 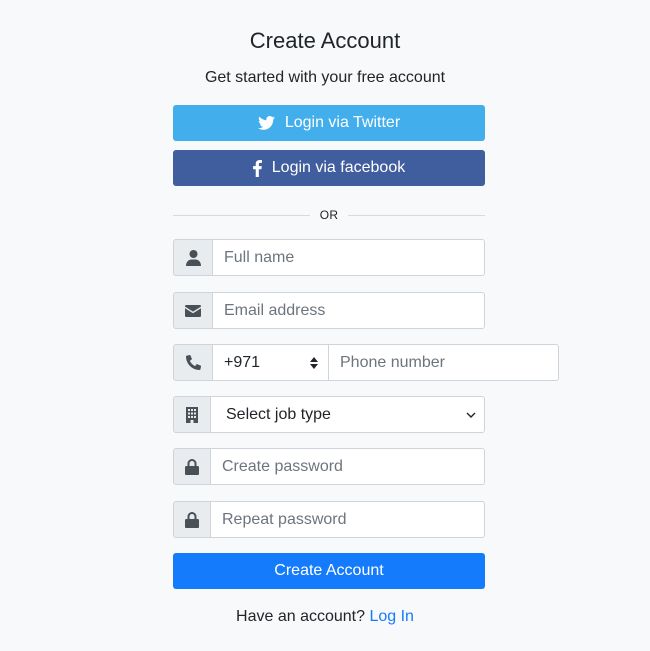 I want to click on country-code-value: +971, so click(x=242, y=362).